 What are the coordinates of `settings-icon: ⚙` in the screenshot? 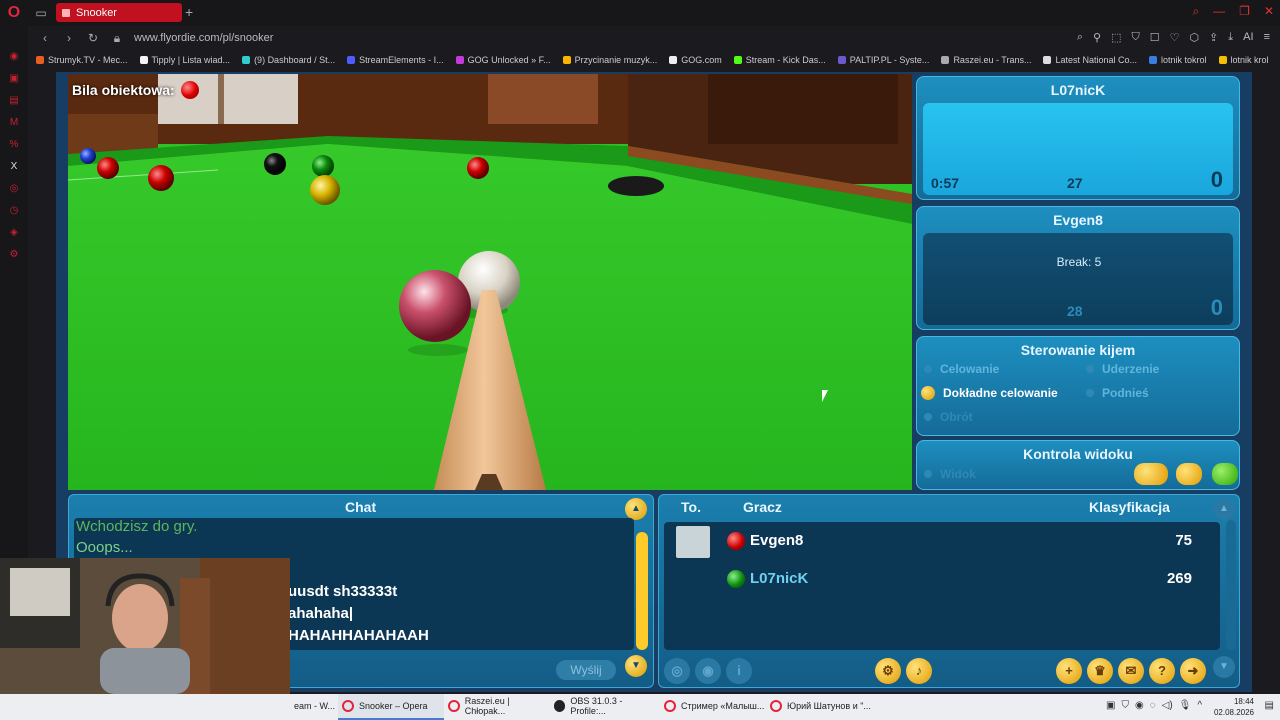 It's located at (14, 255).